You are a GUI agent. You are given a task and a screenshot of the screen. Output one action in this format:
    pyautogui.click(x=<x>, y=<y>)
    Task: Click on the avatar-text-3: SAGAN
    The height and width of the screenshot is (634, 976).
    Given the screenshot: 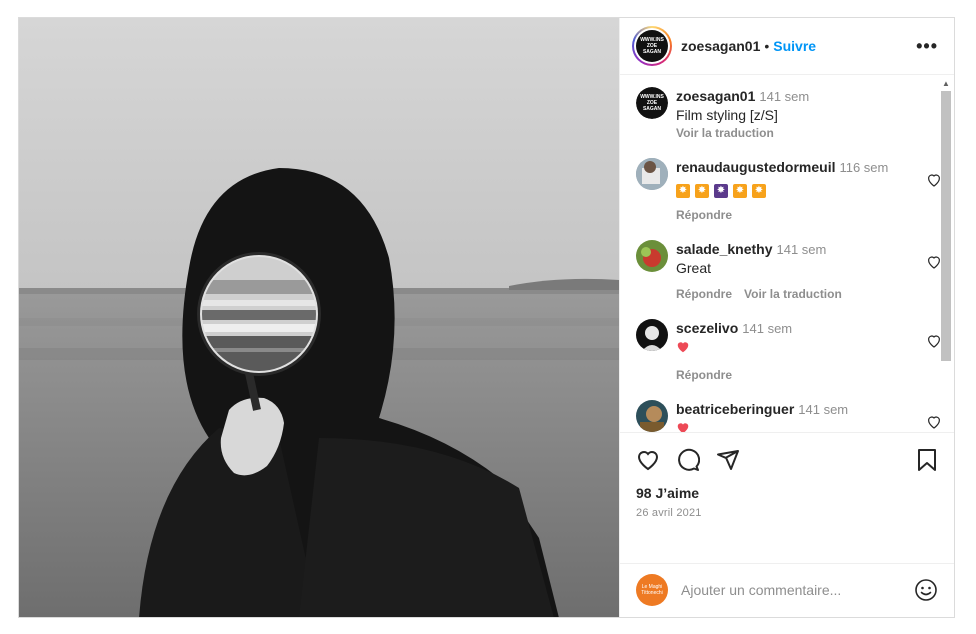 What is the action you would take?
    pyautogui.click(x=652, y=52)
    